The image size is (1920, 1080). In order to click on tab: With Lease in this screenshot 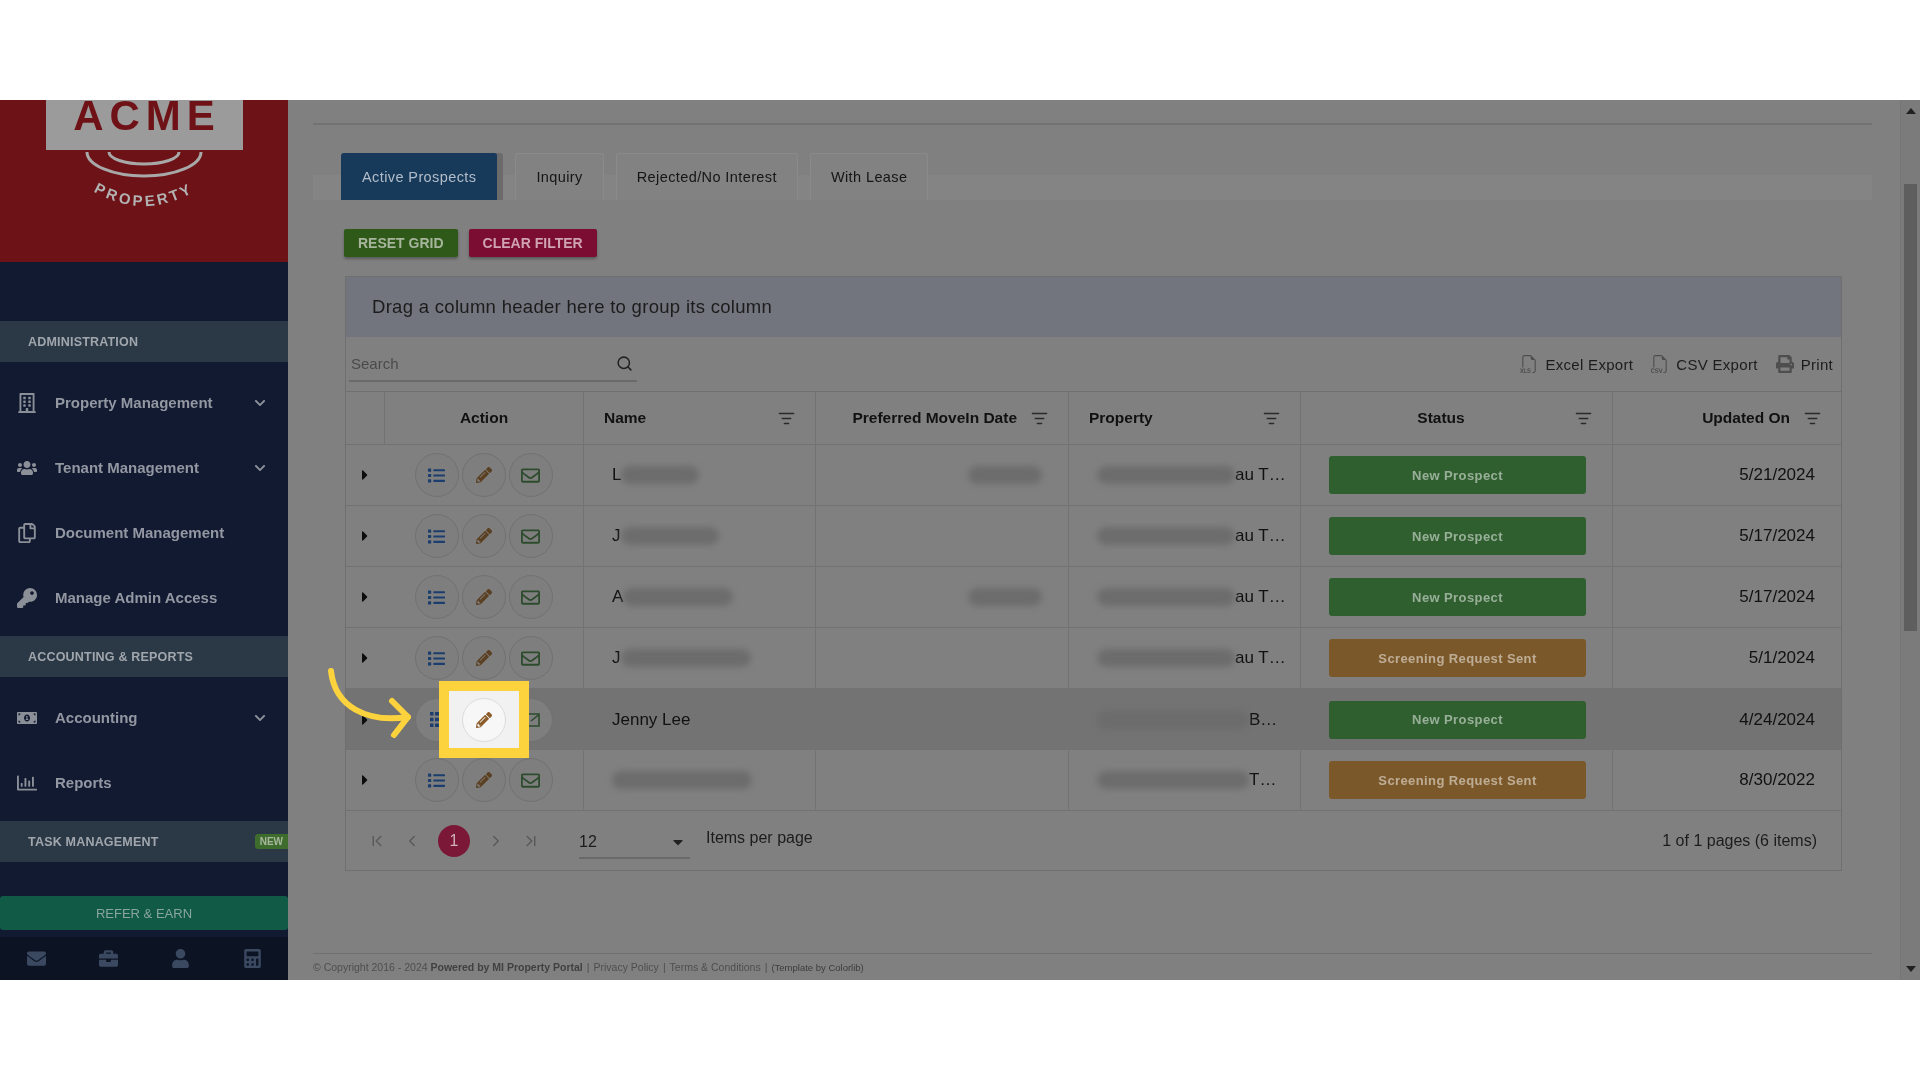, I will do `click(869, 176)`.